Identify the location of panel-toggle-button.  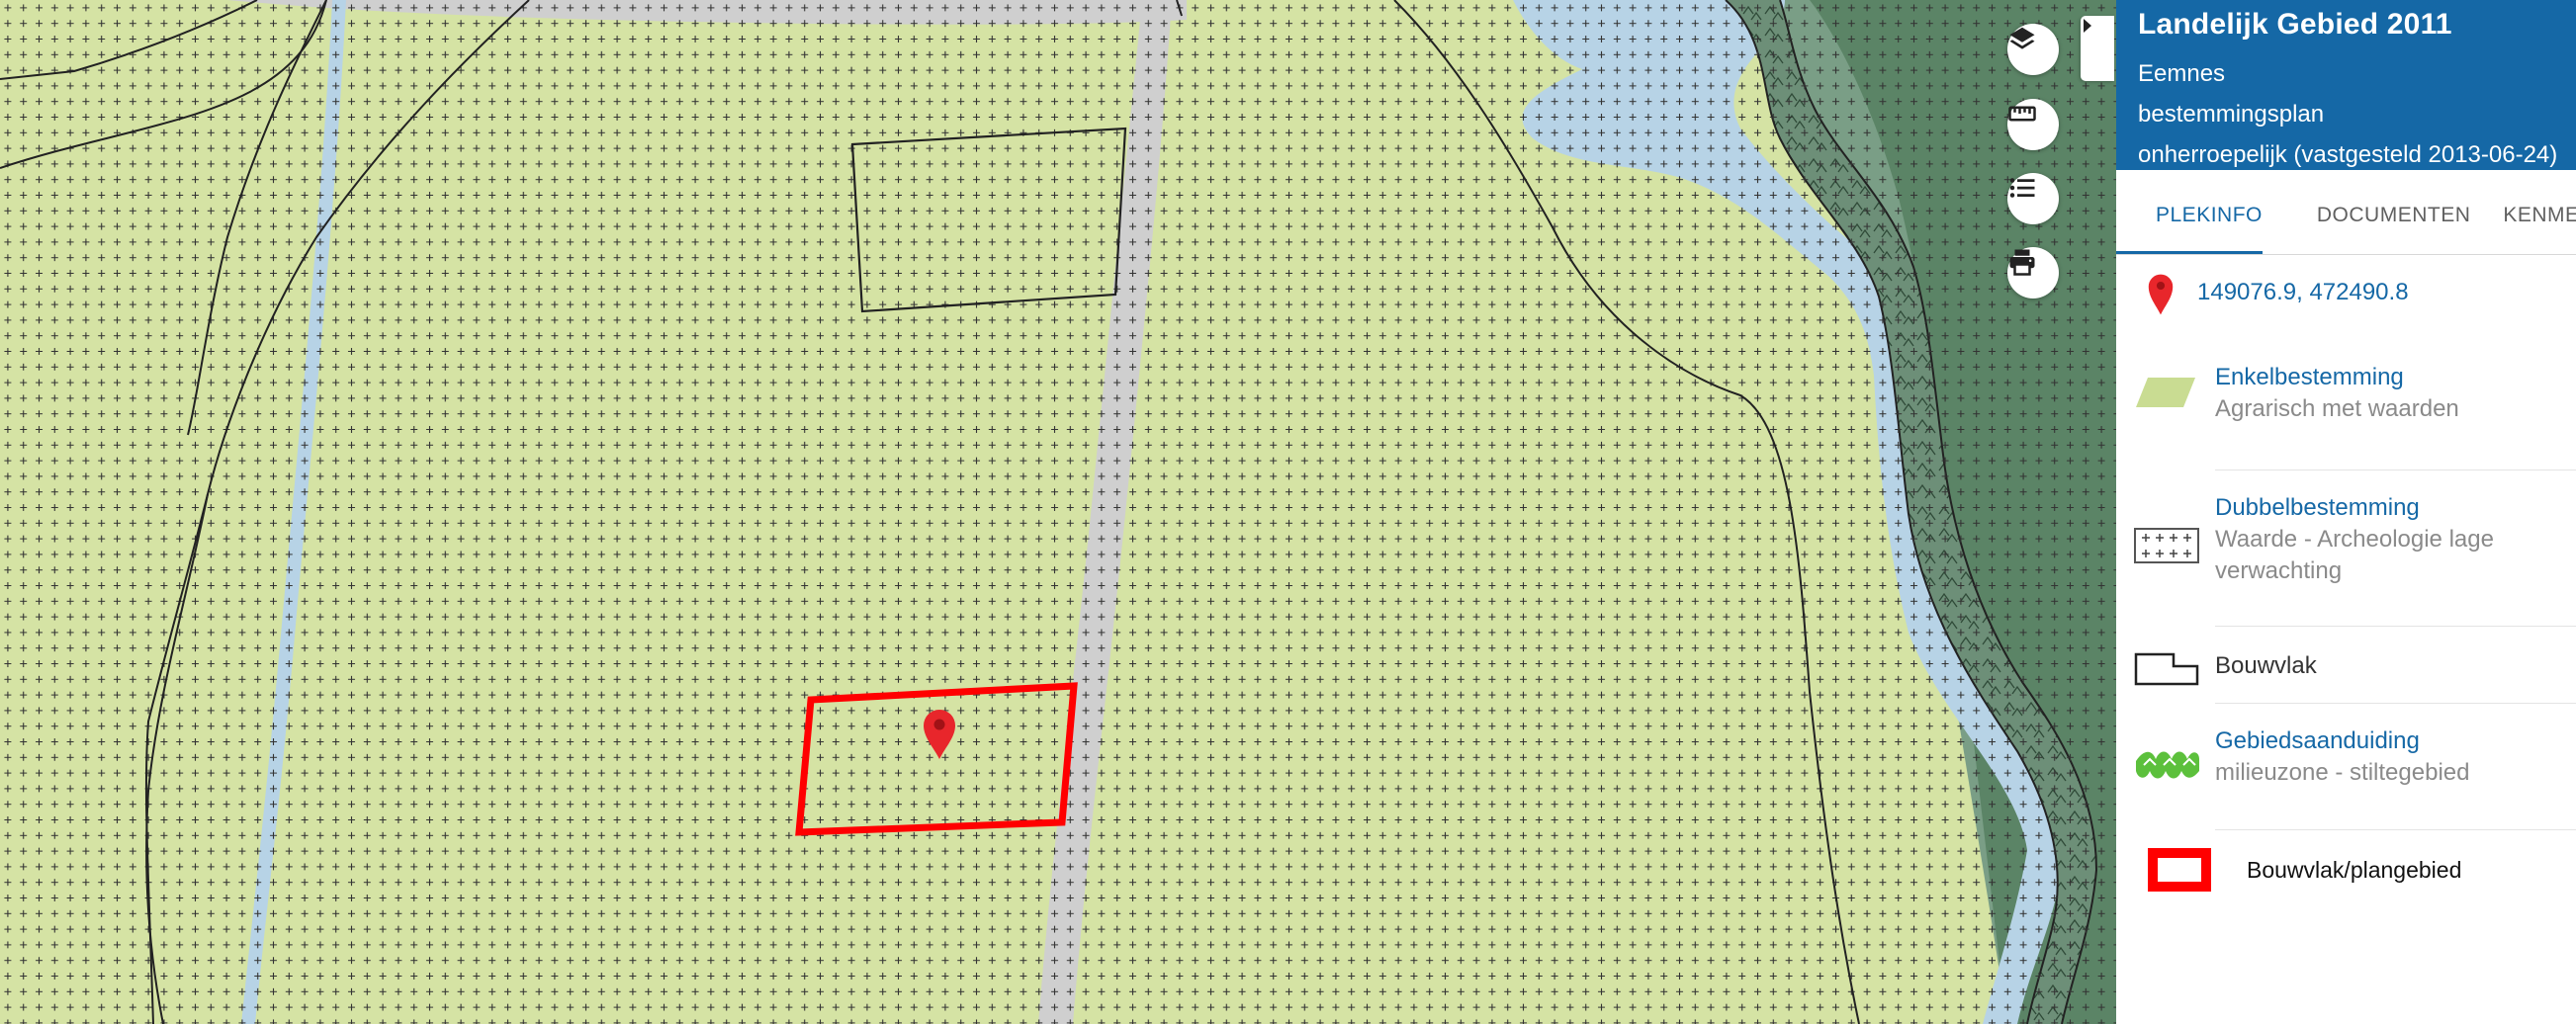
(2097, 48).